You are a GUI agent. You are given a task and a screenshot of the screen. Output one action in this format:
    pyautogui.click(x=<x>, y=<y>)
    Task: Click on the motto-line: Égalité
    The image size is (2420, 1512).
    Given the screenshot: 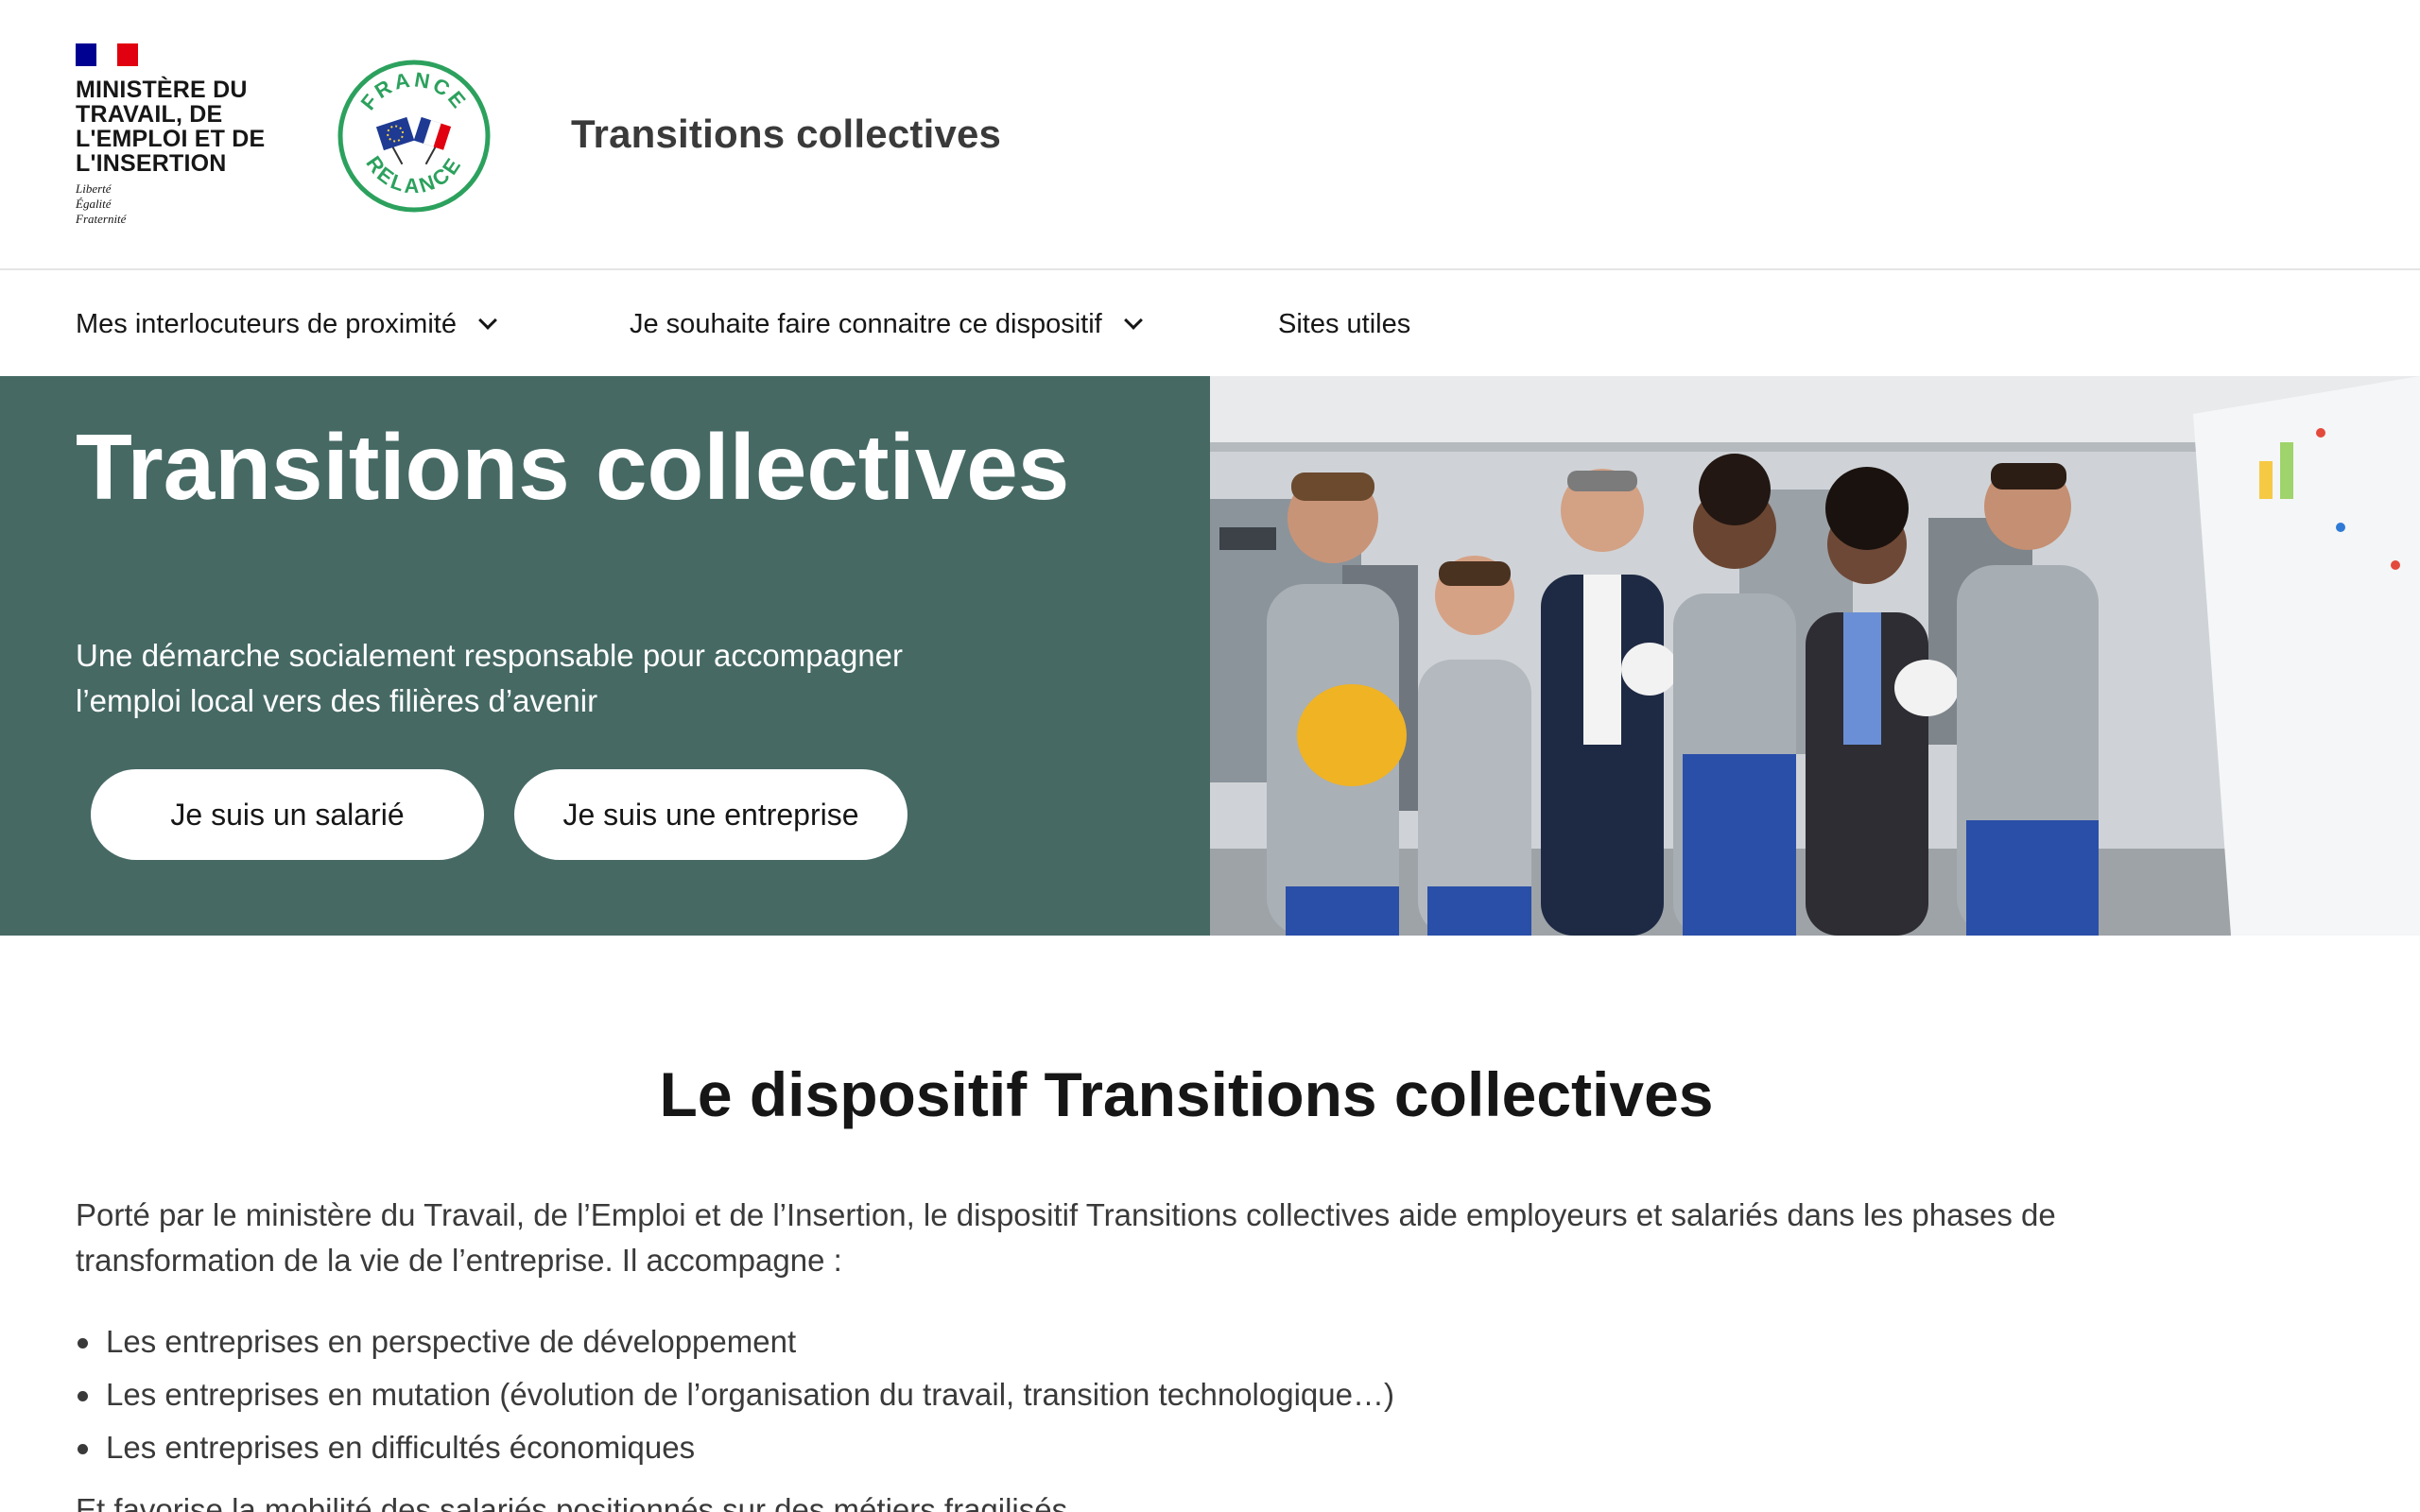 What is the action you would take?
    pyautogui.click(x=94, y=204)
    